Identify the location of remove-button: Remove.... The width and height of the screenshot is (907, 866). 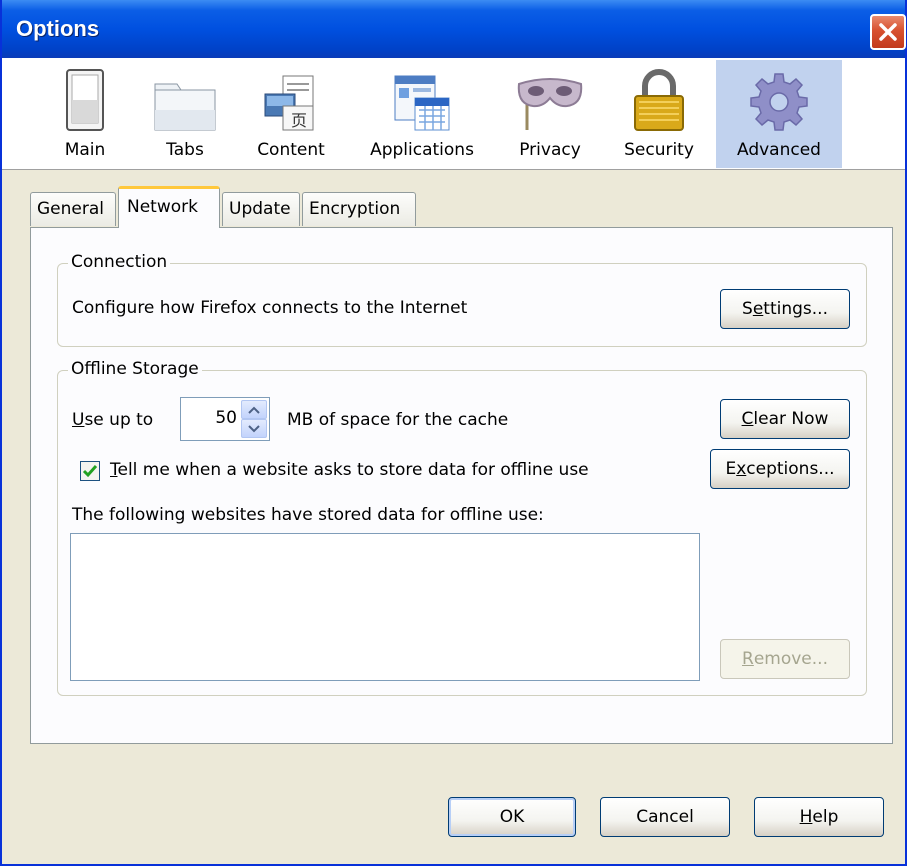
(785, 659).